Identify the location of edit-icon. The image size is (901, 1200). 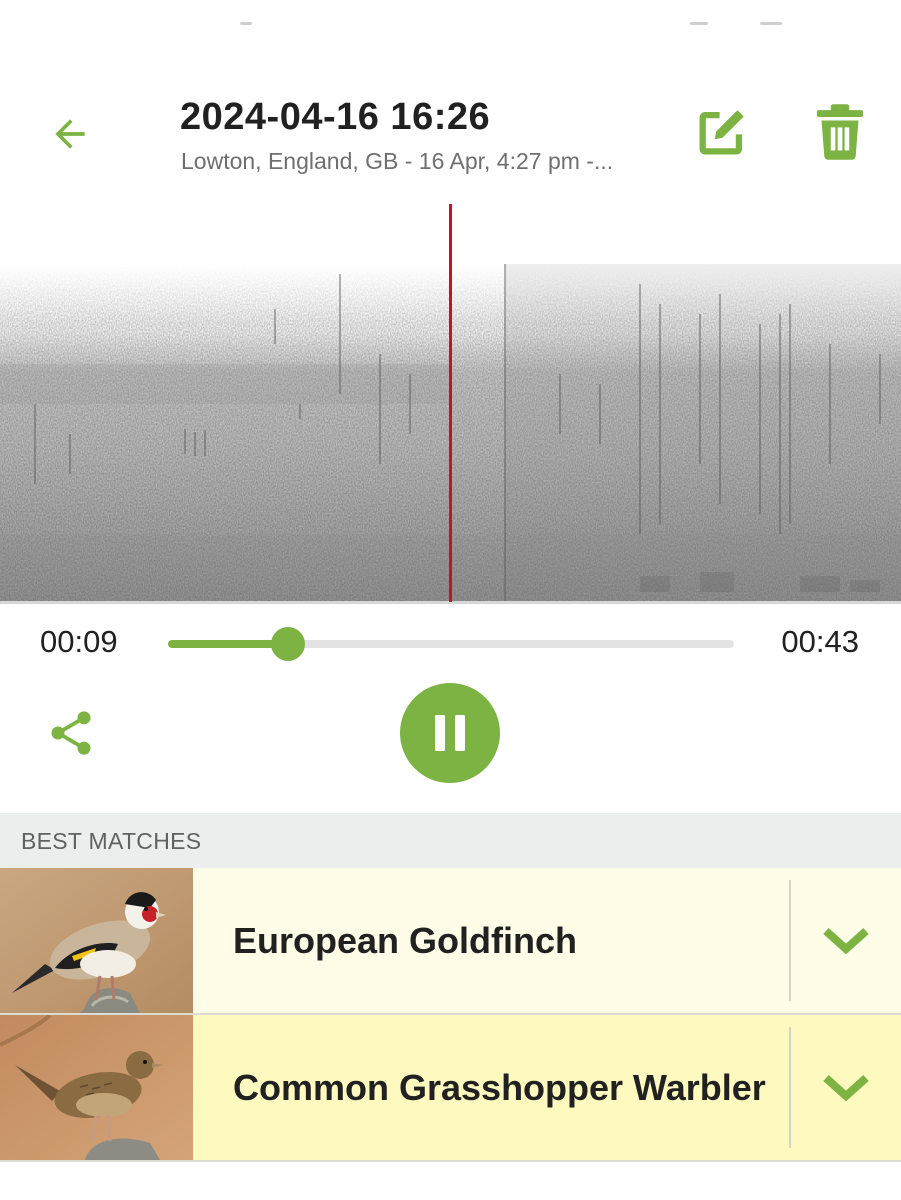
(721, 132).